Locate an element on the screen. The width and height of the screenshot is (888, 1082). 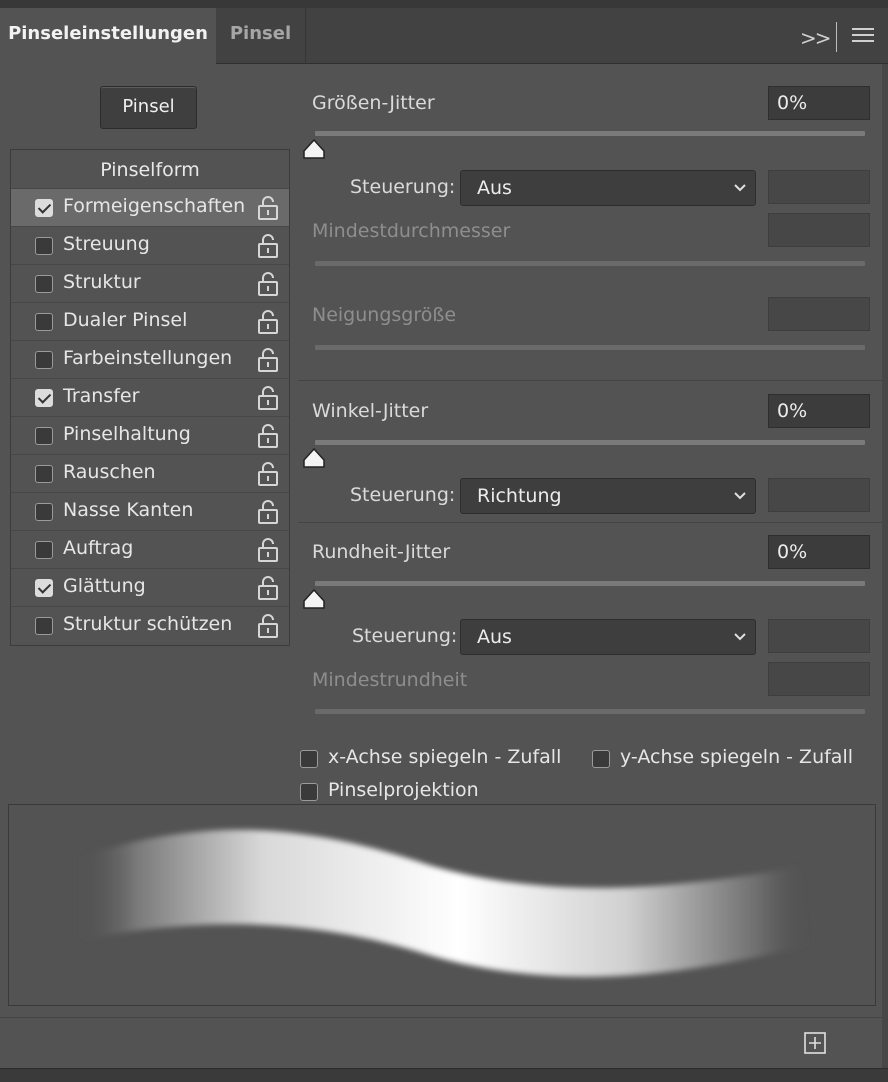
list-item-auftrag: Auftrag is located at coordinates (150, 549).